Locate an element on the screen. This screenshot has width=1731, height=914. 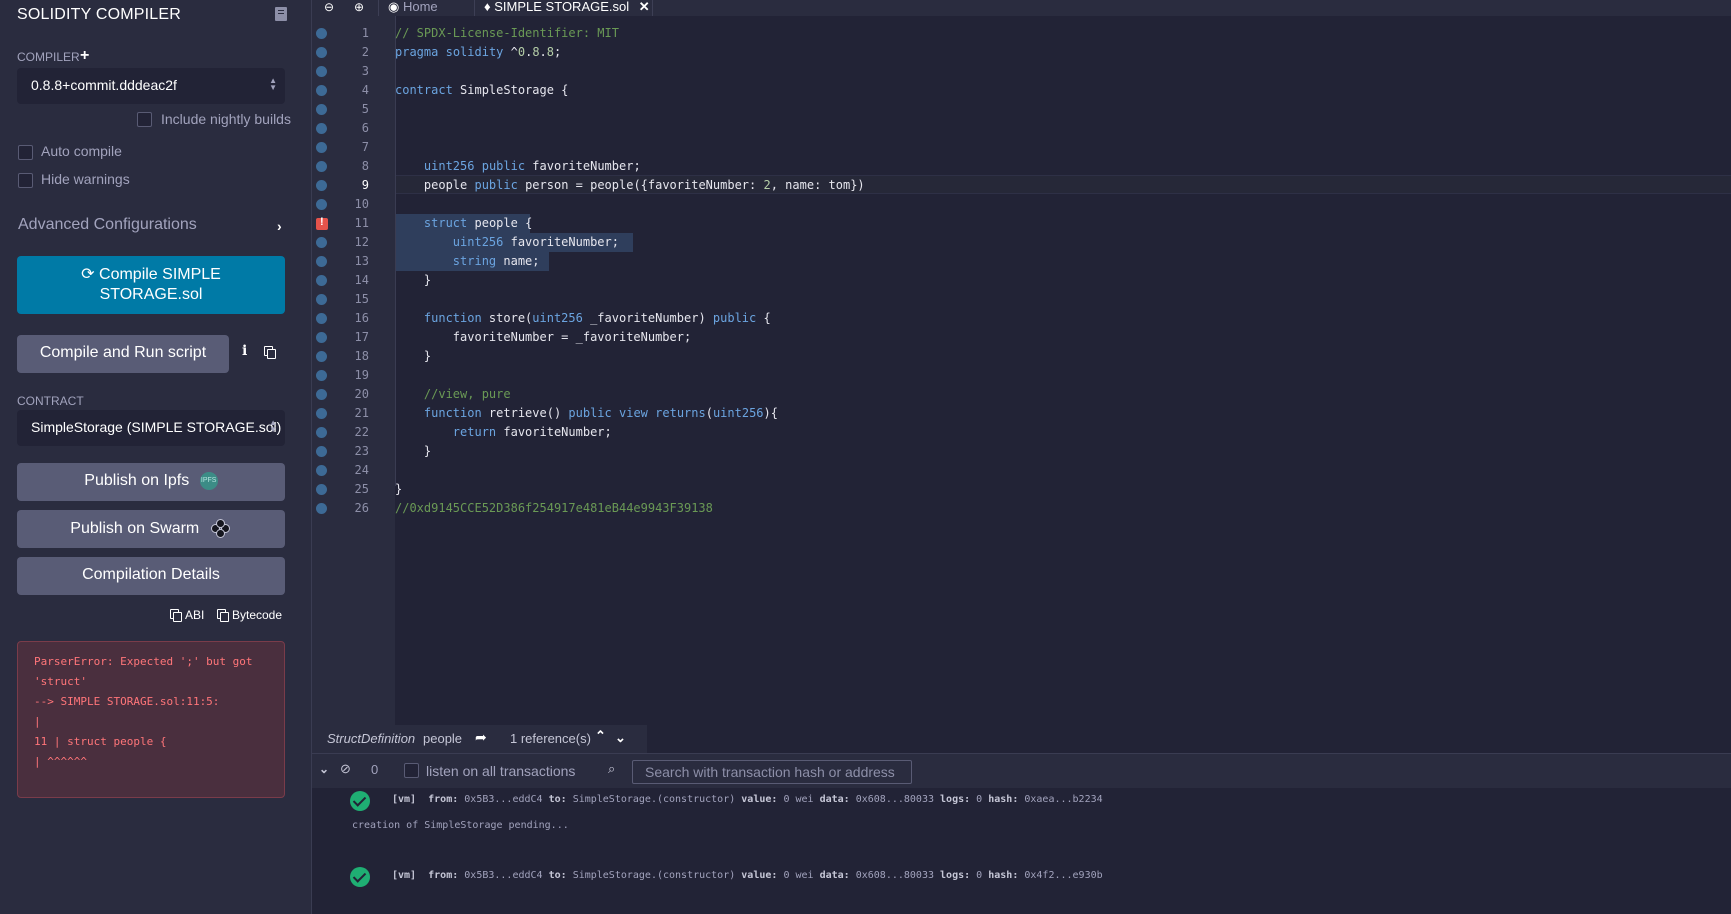
code-line: uint256 favoriteNumber; is located at coordinates (507, 242).